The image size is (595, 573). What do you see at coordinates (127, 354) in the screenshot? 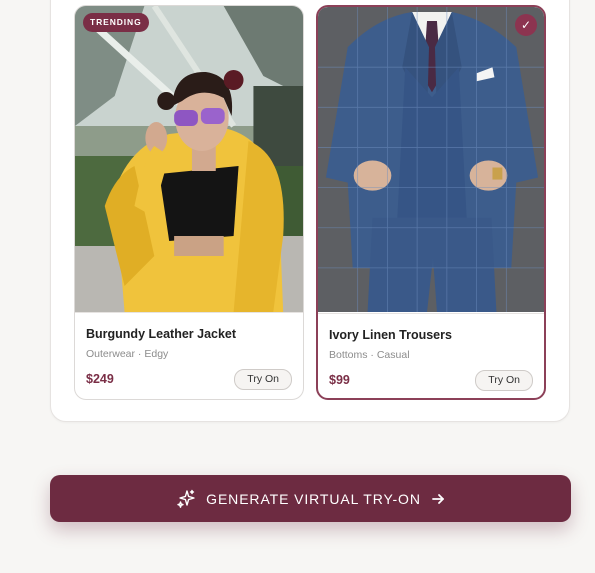
I see `product-category: Outerwear · Edgy` at bounding box center [127, 354].